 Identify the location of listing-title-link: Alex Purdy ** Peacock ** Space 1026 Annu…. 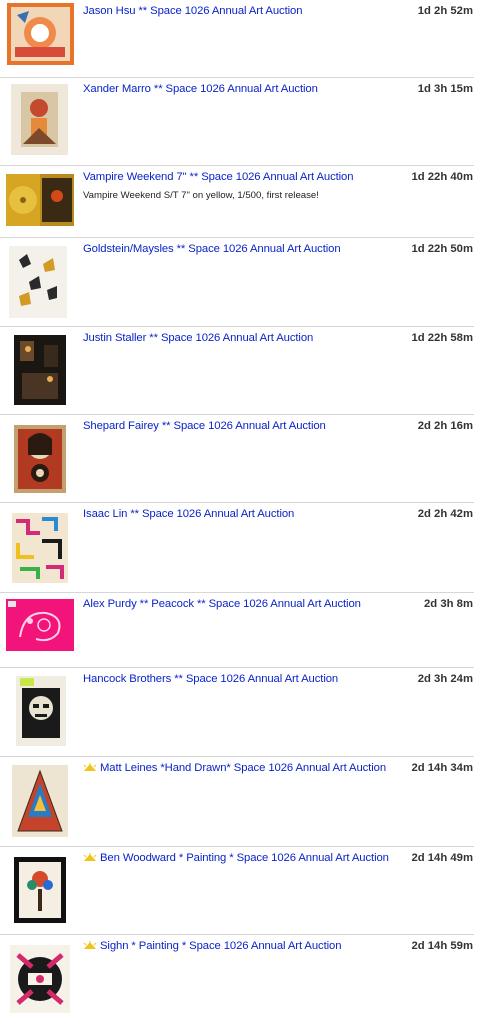
(222, 604).